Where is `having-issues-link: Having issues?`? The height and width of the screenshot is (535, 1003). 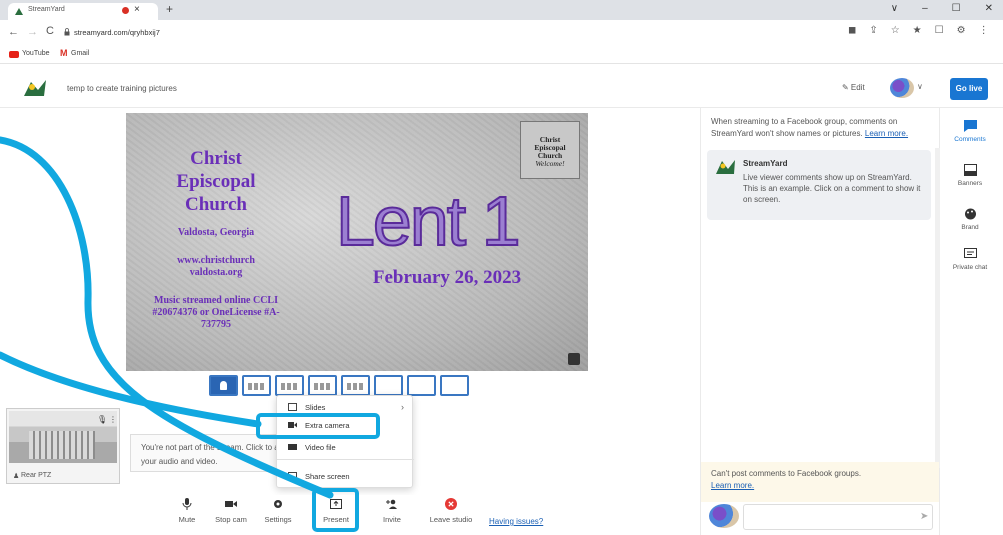
having-issues-link: Having issues? is located at coordinates (516, 521).